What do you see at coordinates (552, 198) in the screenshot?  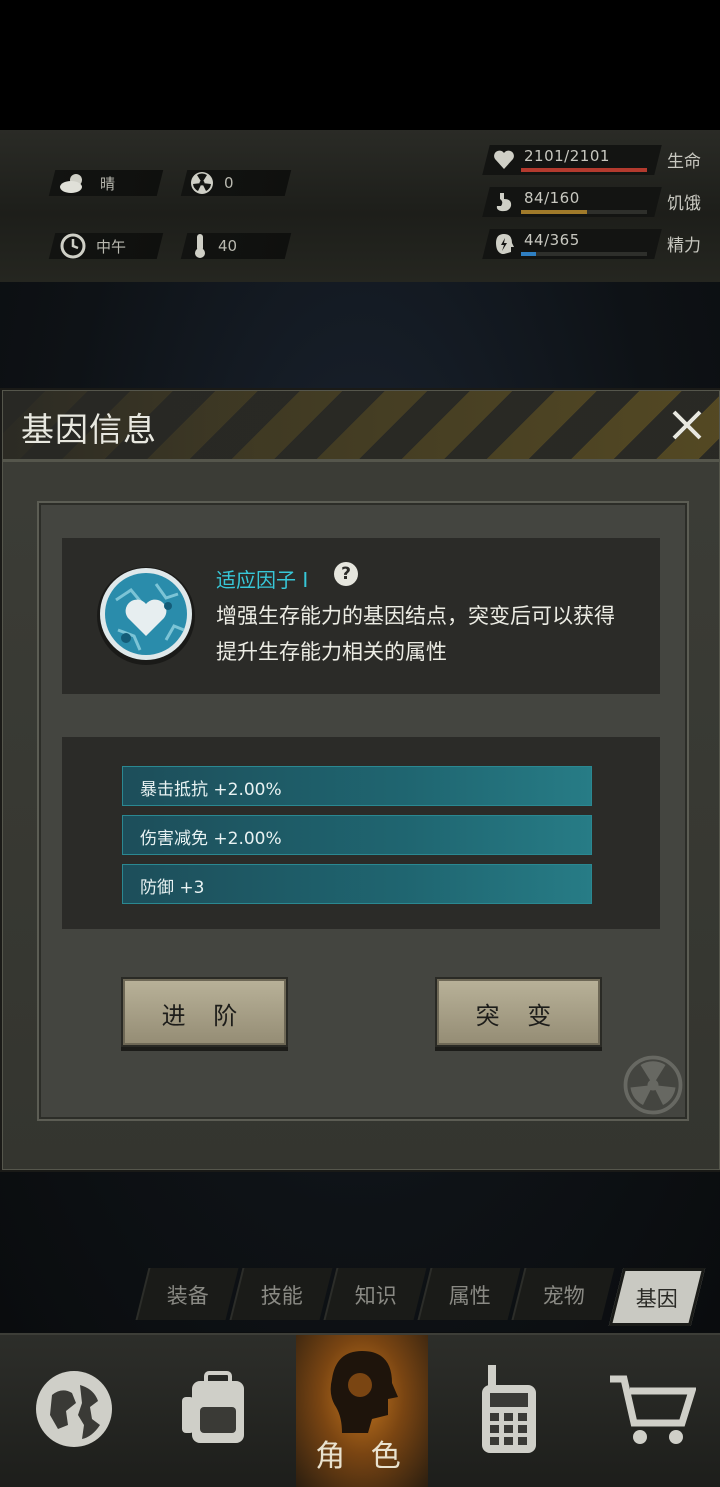 I see `hunger-value: 84/160` at bounding box center [552, 198].